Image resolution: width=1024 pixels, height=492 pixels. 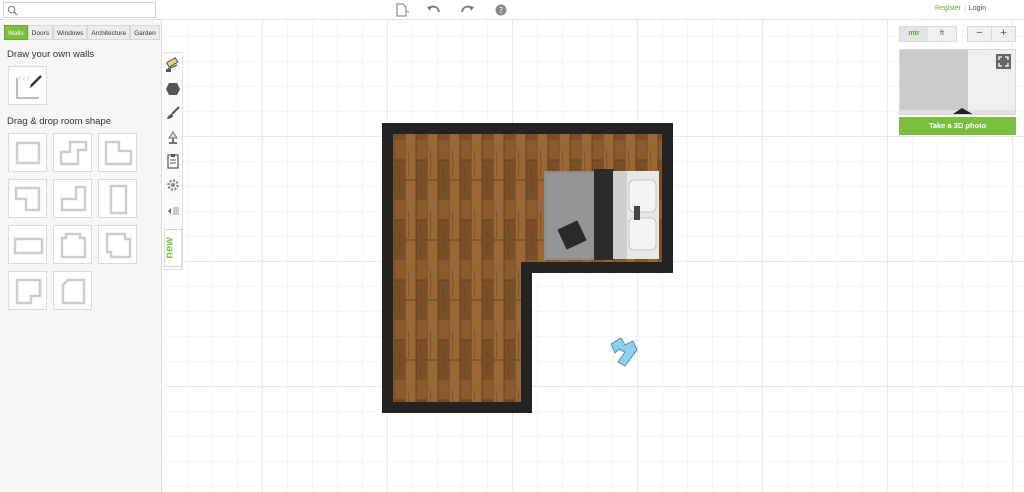 I want to click on room-shape-wide, so click(x=27, y=244).